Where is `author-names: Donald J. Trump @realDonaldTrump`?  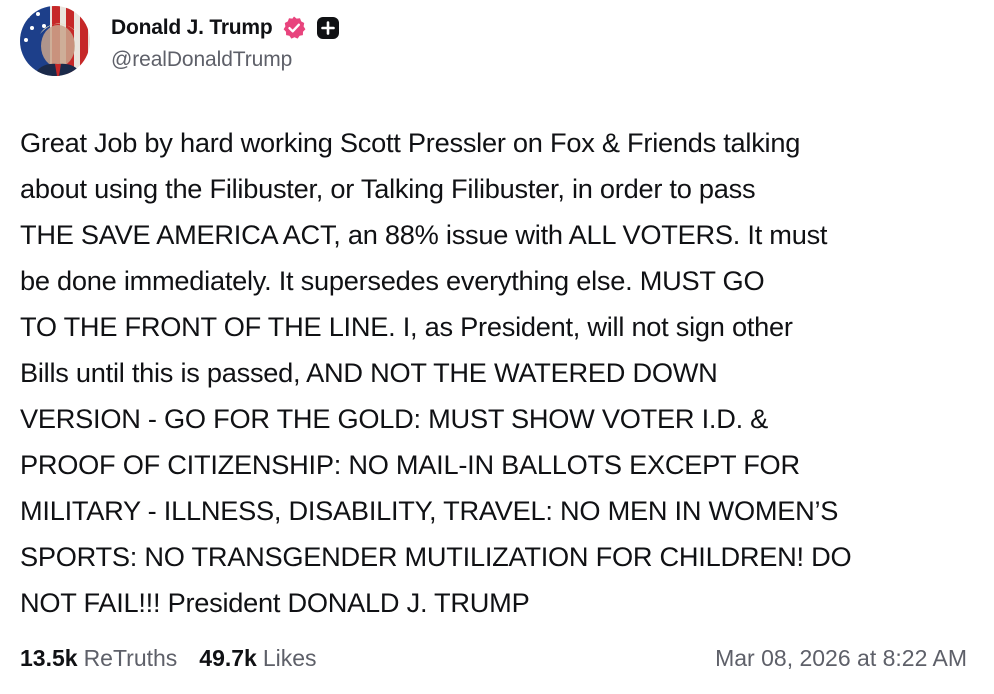
author-names: Donald J. Trump @realDonaldTrump is located at coordinates (225, 41).